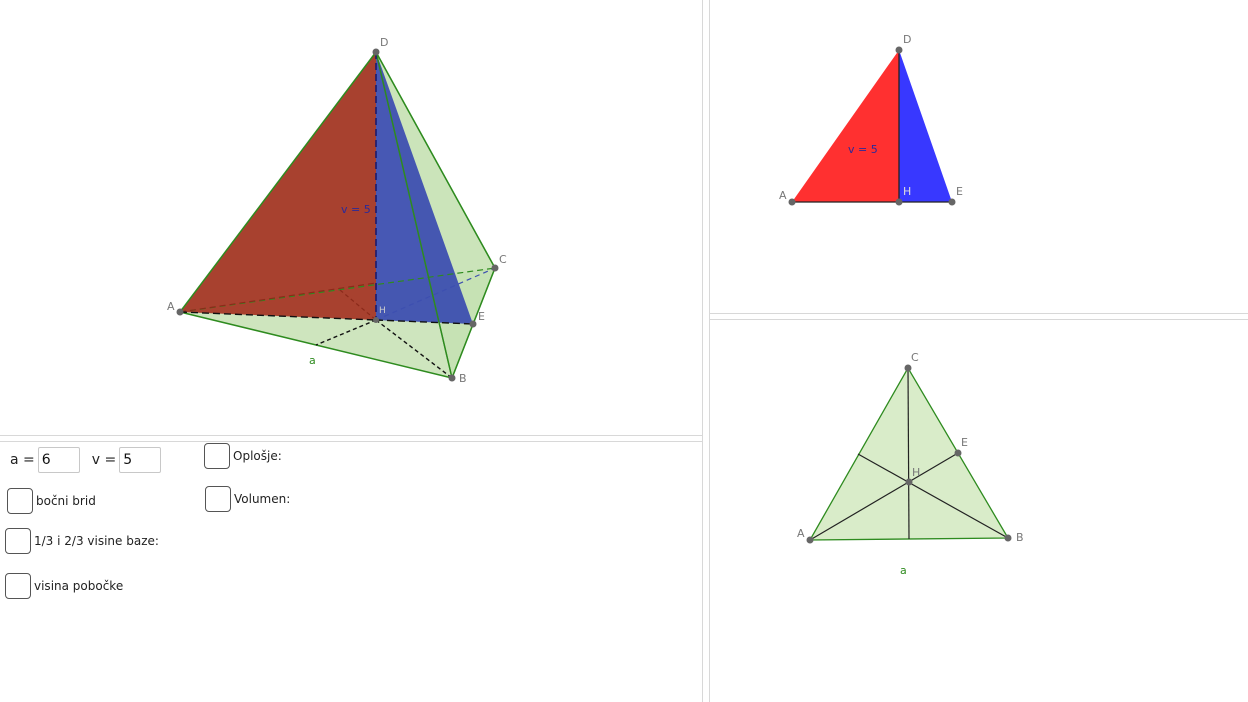 This screenshot has width=1248, height=702. What do you see at coordinates (952, 202) in the screenshot?
I see `side-point-e` at bounding box center [952, 202].